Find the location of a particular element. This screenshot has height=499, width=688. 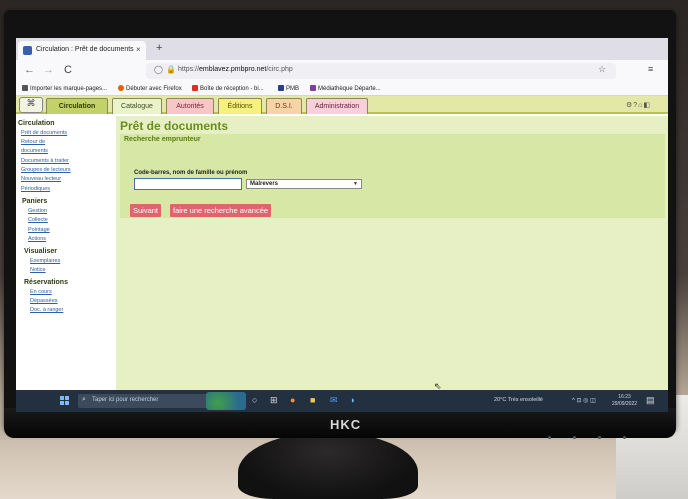

next-button: Suivant is located at coordinates (146, 210).